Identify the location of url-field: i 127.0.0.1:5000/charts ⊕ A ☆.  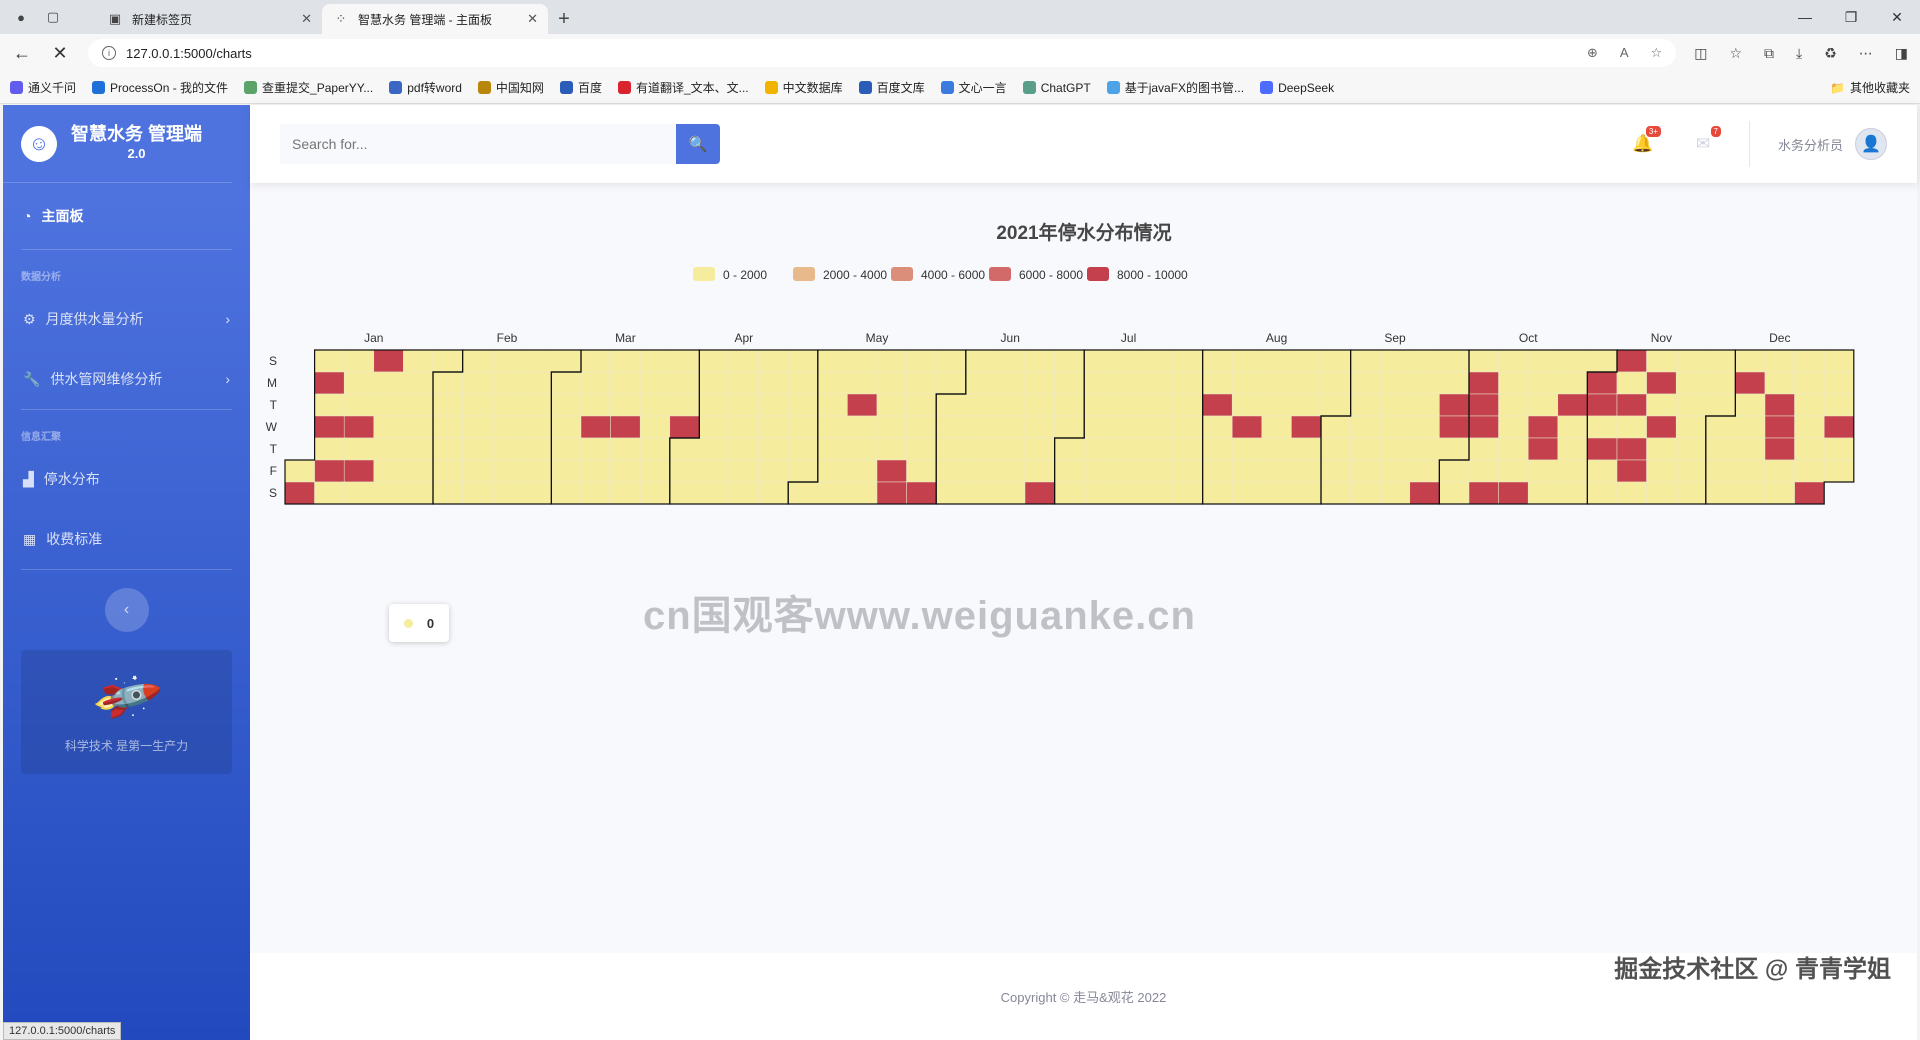
(882, 53).